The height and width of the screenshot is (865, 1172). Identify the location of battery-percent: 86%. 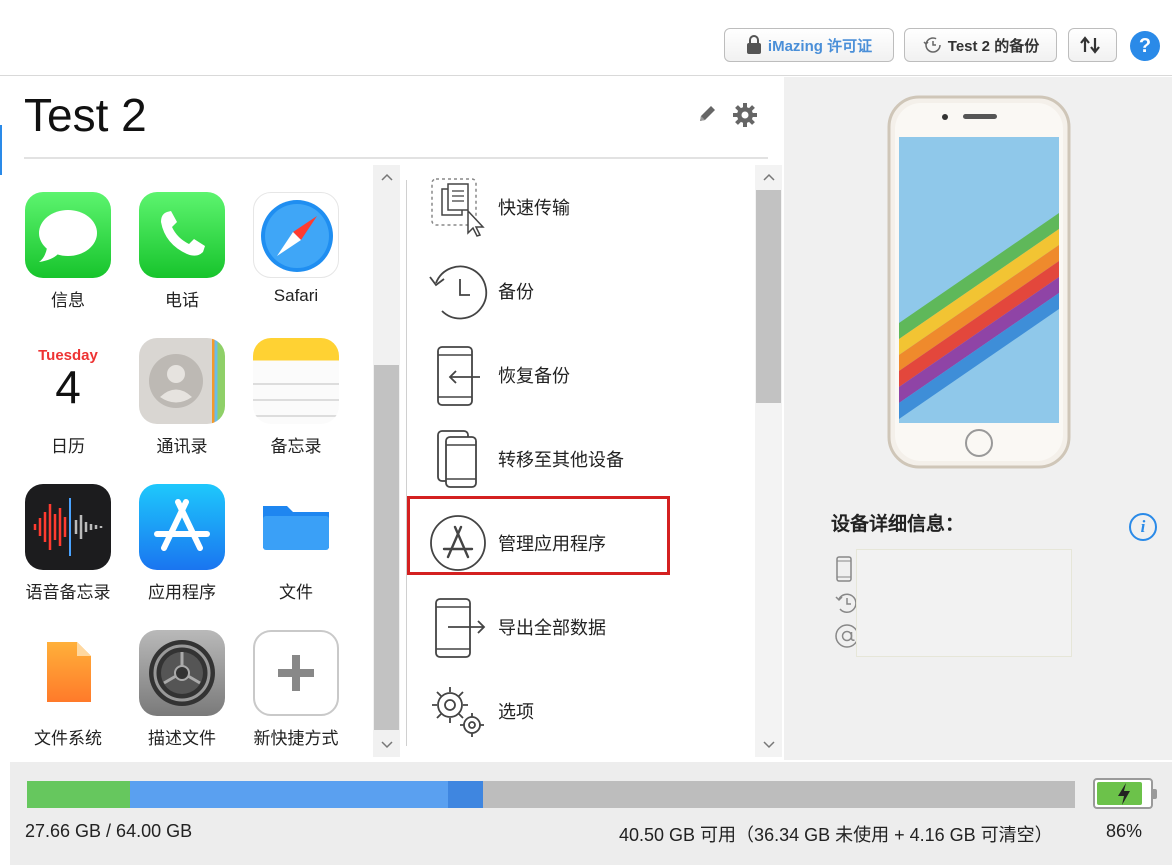
(1124, 831).